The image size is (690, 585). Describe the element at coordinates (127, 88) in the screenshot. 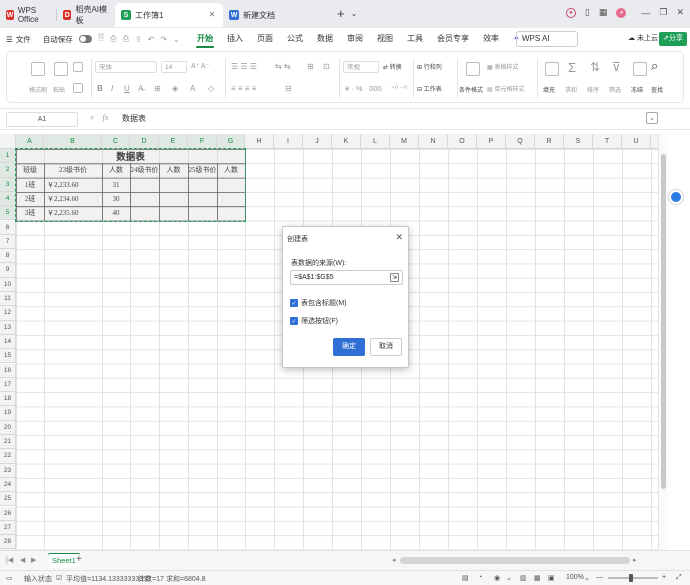

I see `underline-icon: U` at that location.